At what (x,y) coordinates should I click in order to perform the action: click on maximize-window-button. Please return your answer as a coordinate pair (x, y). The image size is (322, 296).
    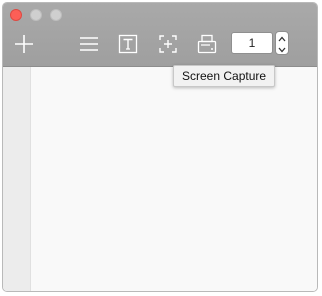
    Looking at the image, I should click on (56, 15).